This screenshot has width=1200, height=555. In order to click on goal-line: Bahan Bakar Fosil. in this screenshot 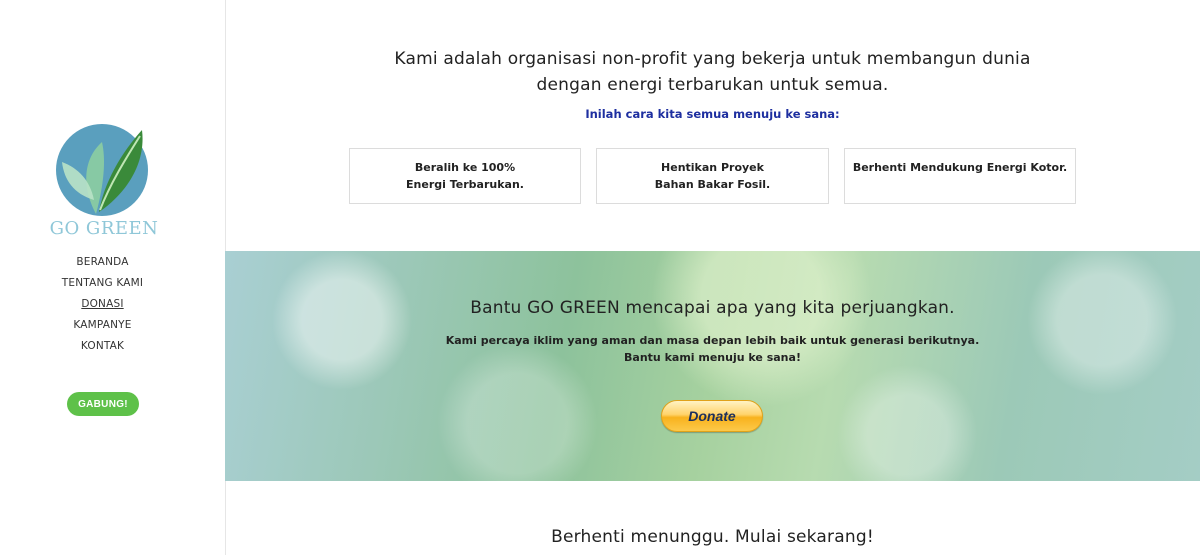, I will do `click(712, 184)`.